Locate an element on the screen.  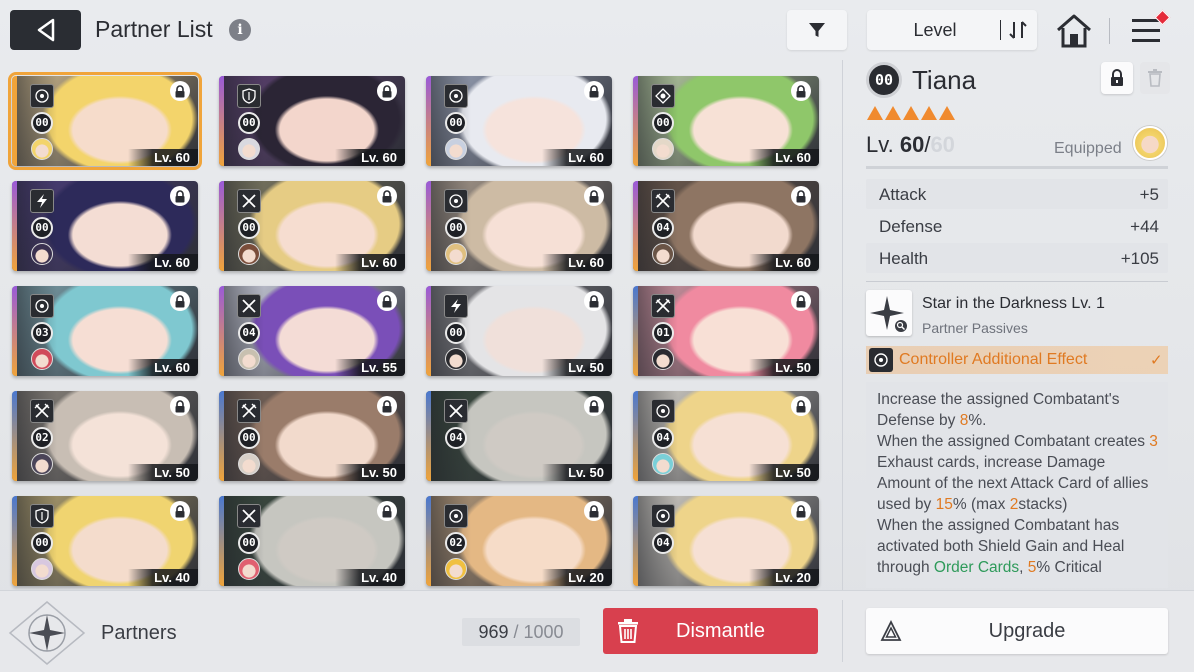
lock-button is located at coordinates (1117, 78).